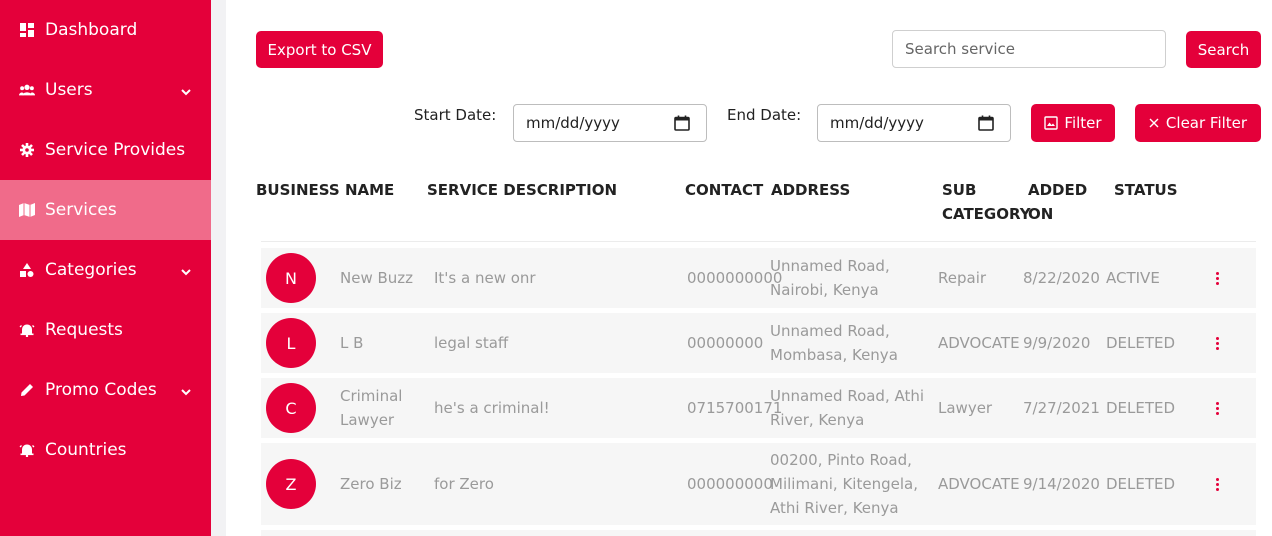 This screenshot has width=1272, height=536. I want to click on sidebar-item-label: Promo Codes, so click(101, 390).